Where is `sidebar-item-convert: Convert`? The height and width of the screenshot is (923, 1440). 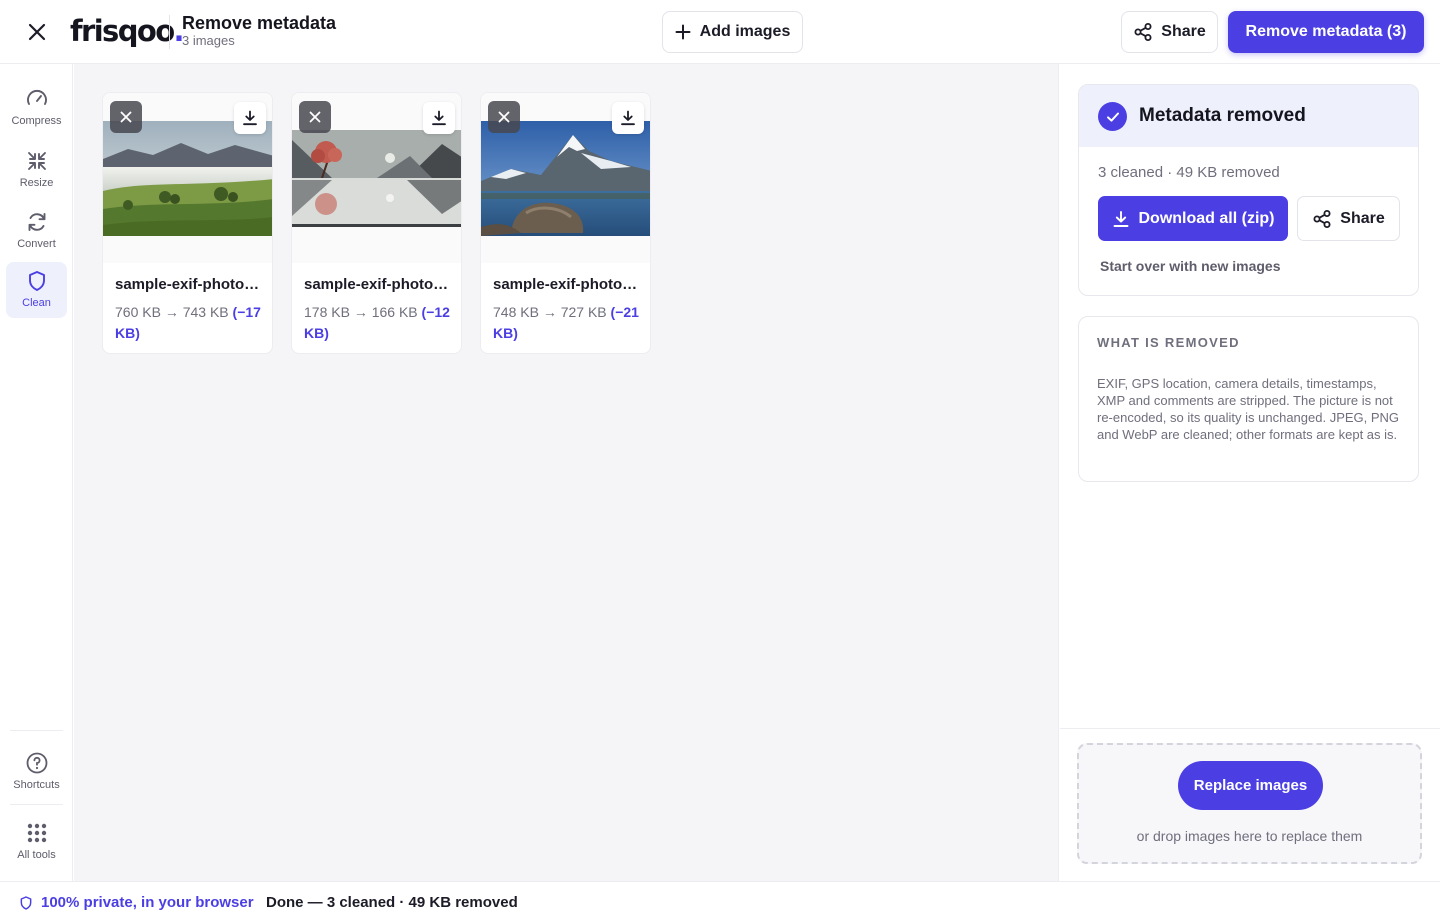 sidebar-item-convert: Convert is located at coordinates (36, 231).